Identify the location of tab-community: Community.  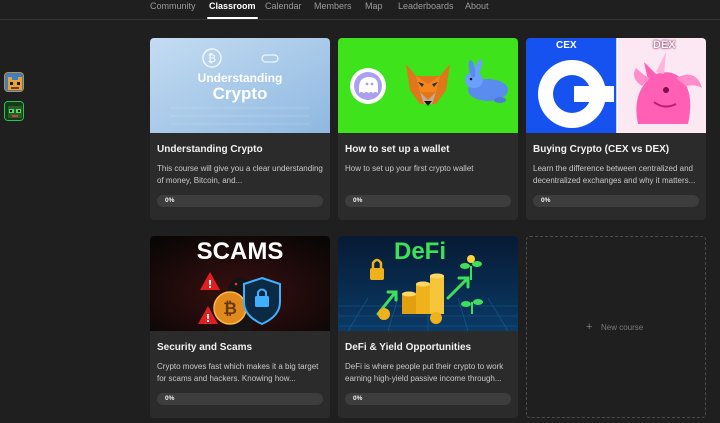
(173, 6).